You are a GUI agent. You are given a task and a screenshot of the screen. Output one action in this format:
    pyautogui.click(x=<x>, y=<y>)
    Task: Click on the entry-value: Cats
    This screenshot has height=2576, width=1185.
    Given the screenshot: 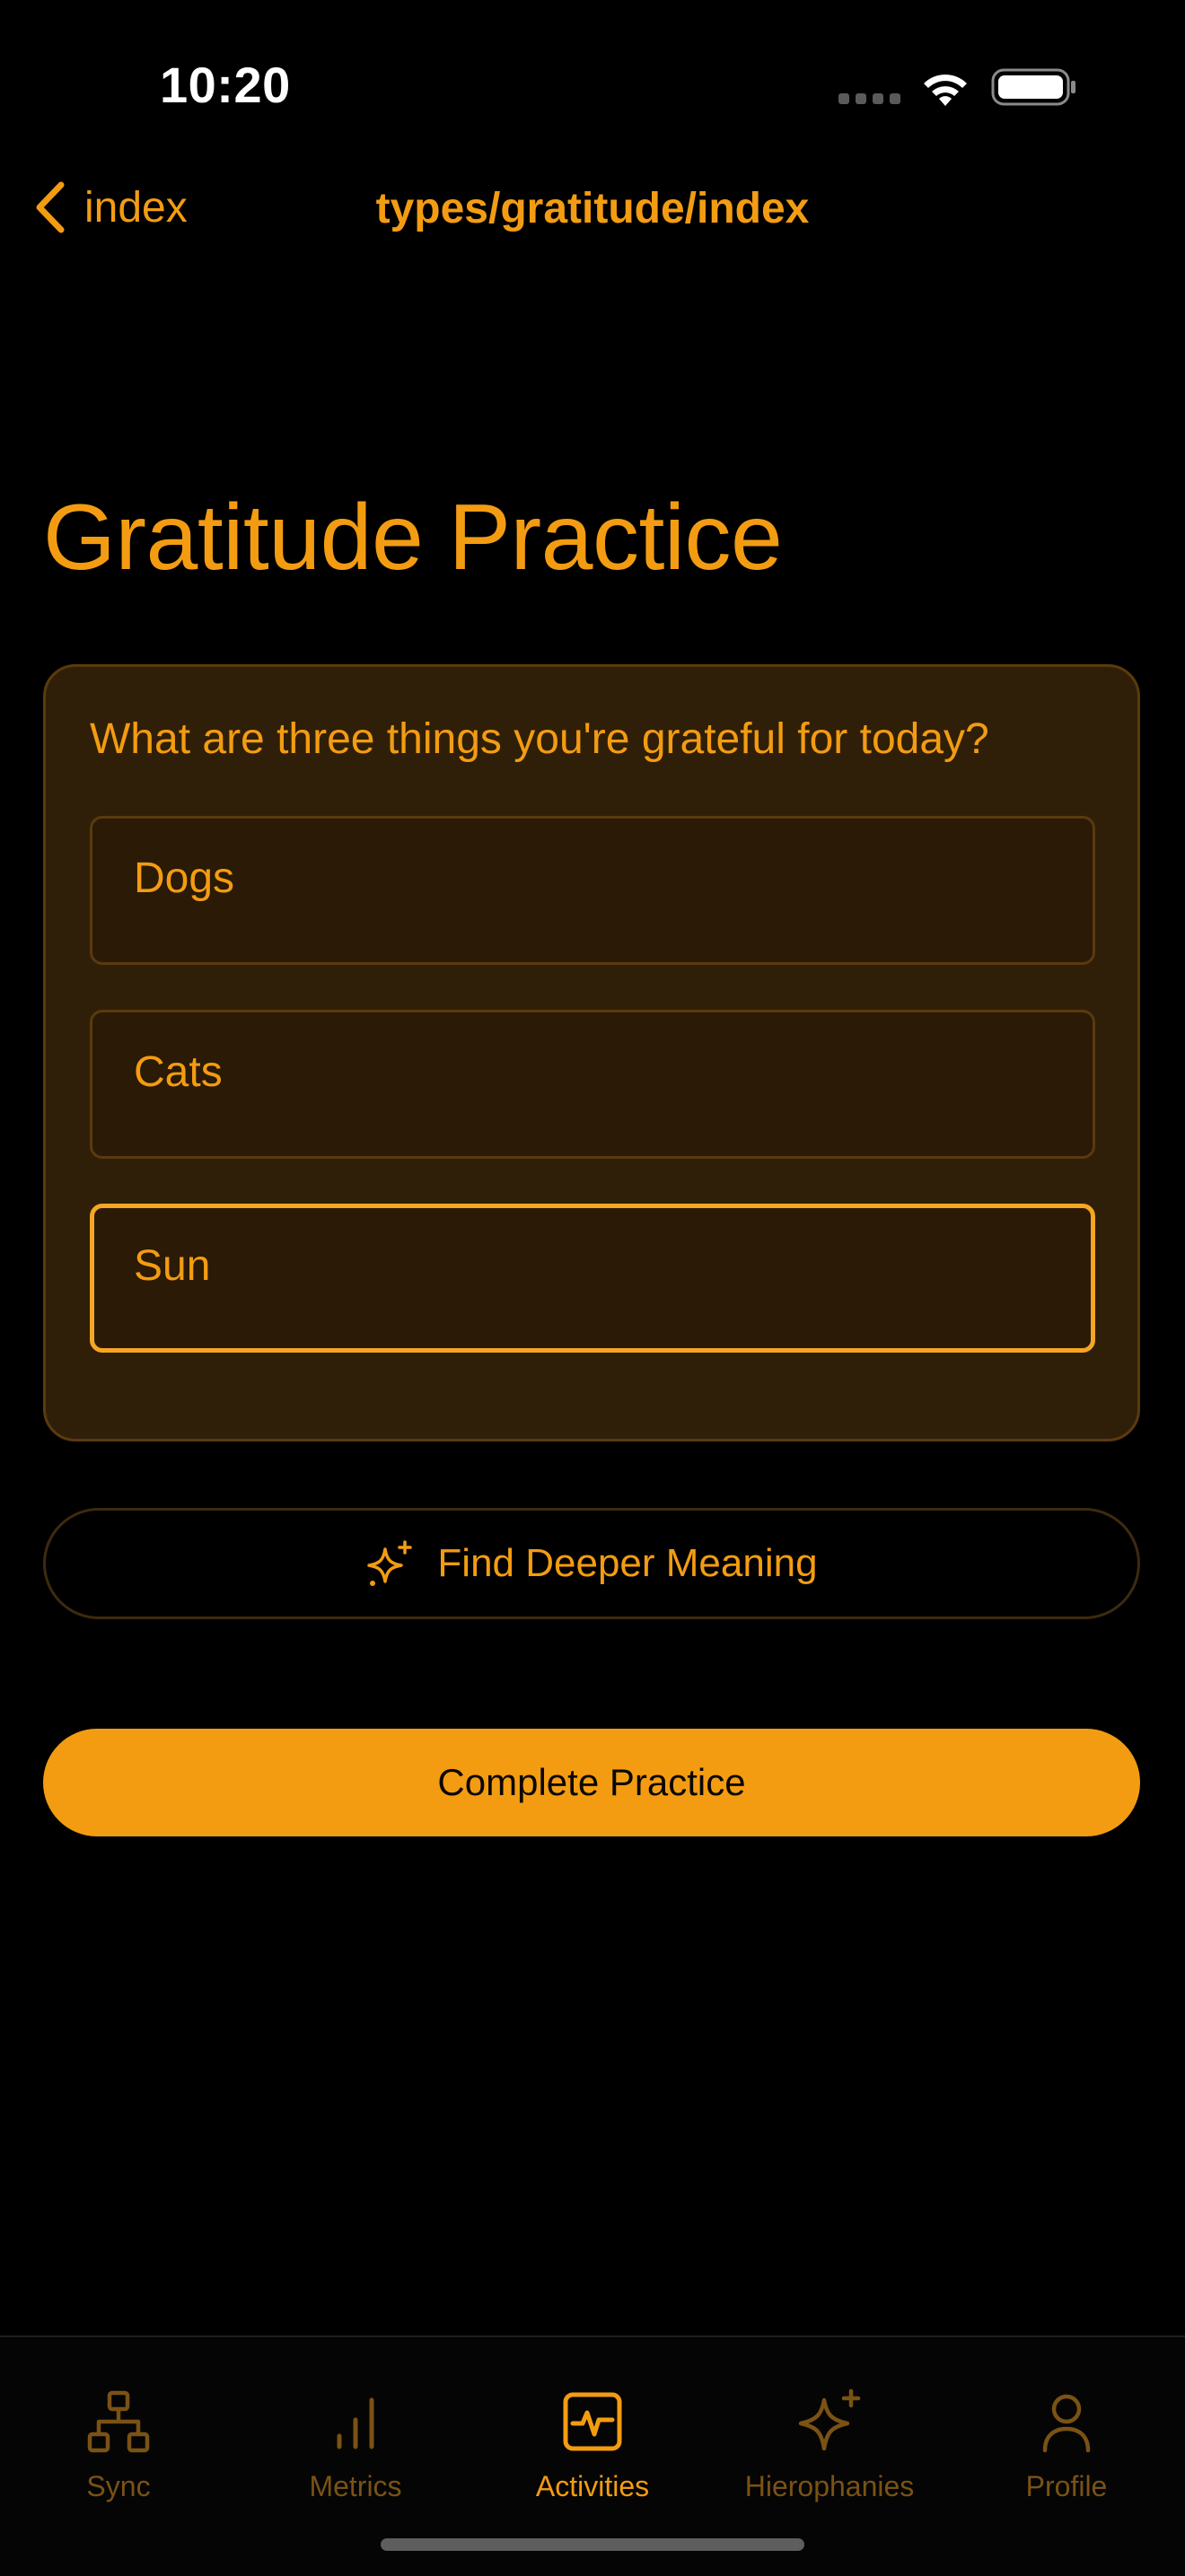 What is the action you would take?
    pyautogui.click(x=178, y=1071)
    